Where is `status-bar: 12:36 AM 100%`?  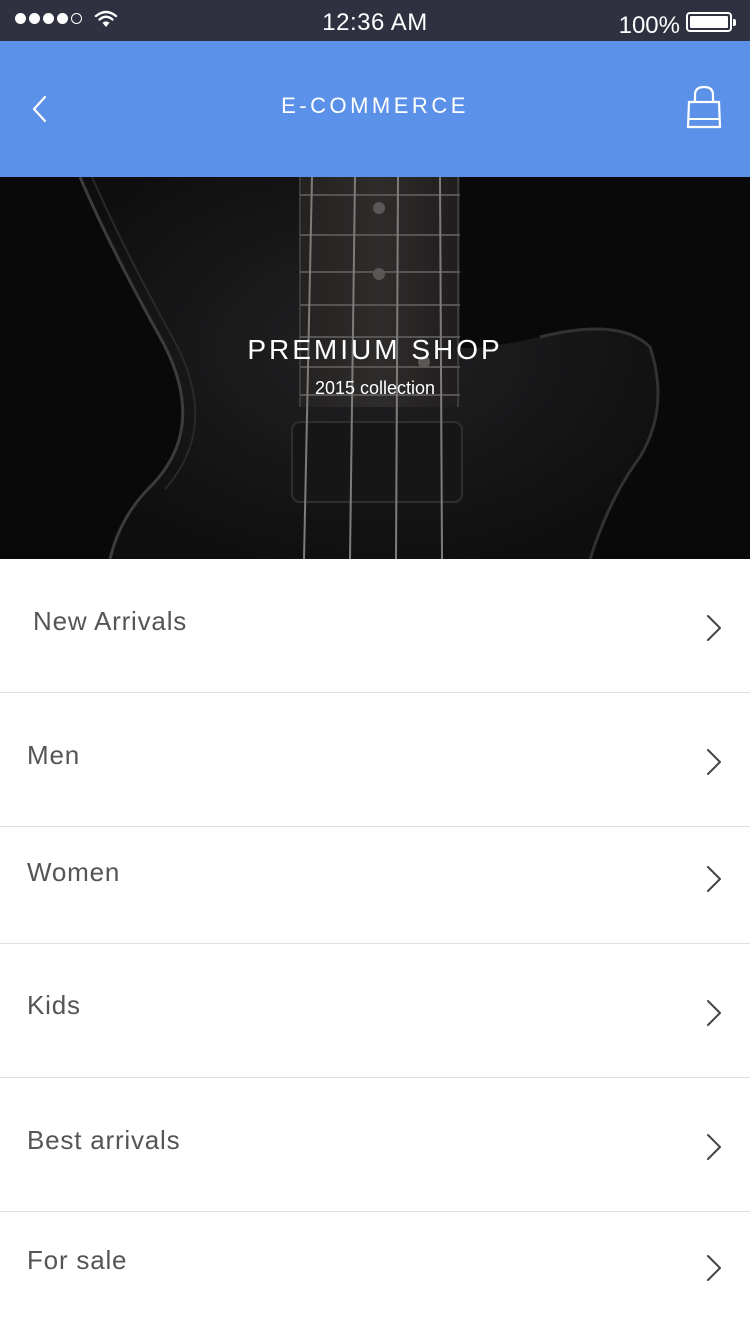
status-bar: 12:36 AM 100% is located at coordinates (375, 20).